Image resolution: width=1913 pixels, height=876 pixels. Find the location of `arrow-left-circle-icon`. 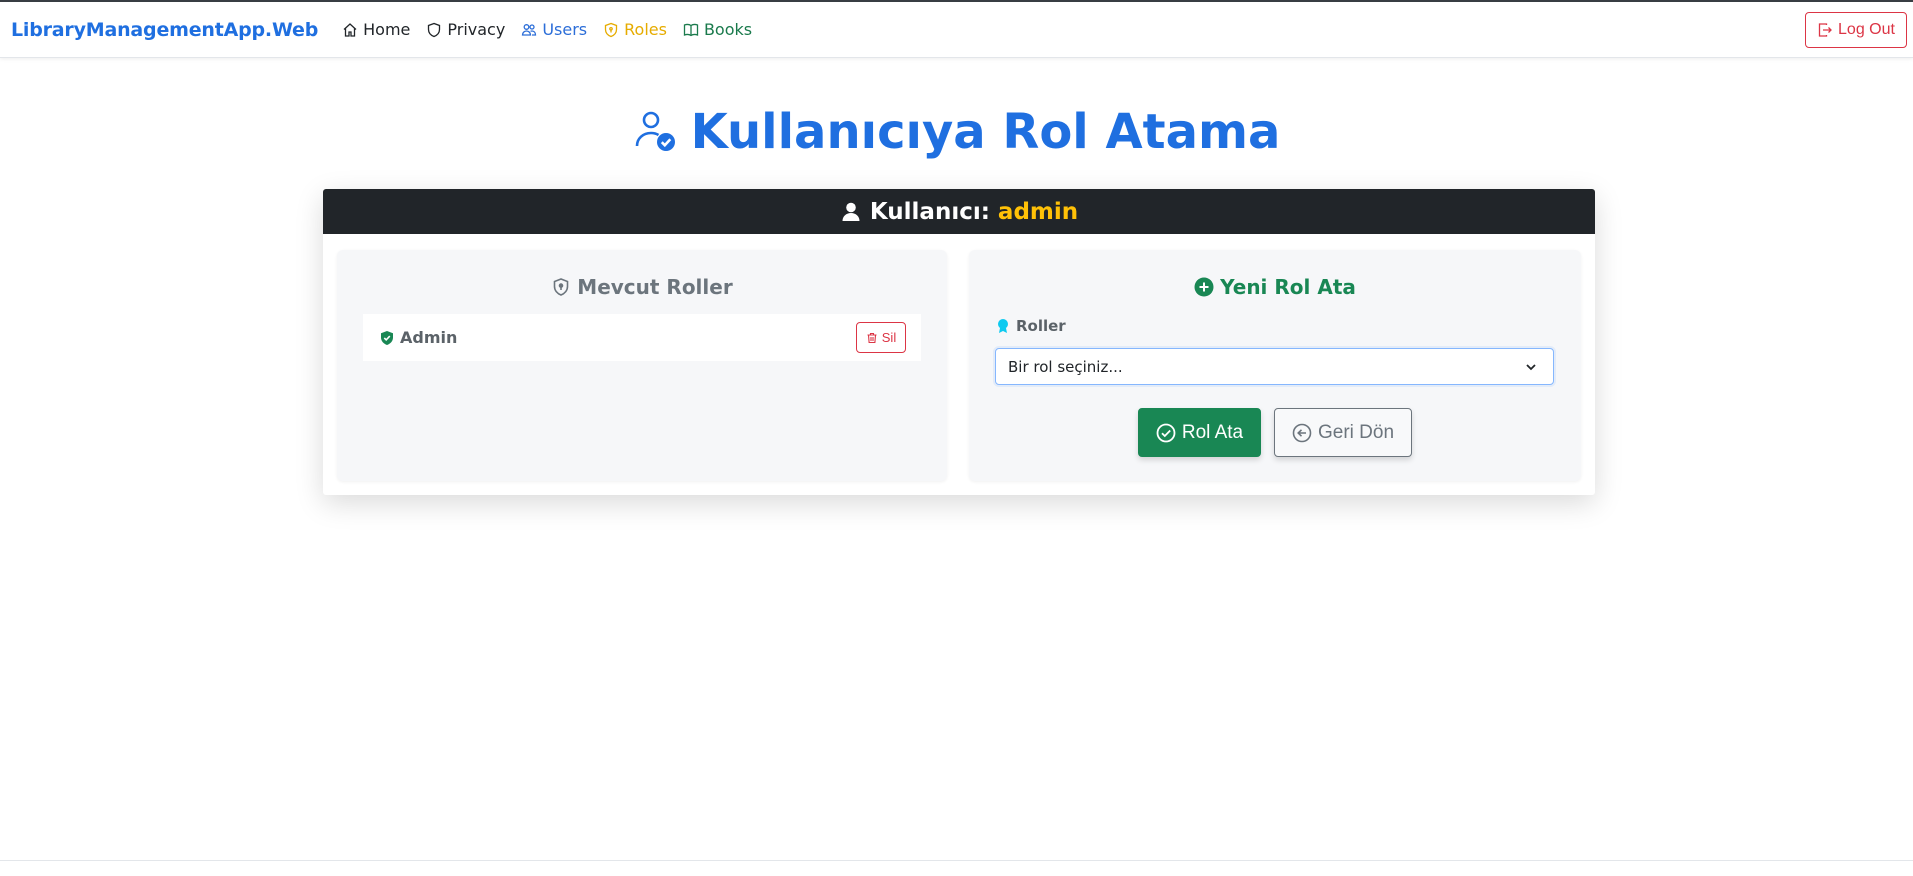

arrow-left-circle-icon is located at coordinates (1302, 432).